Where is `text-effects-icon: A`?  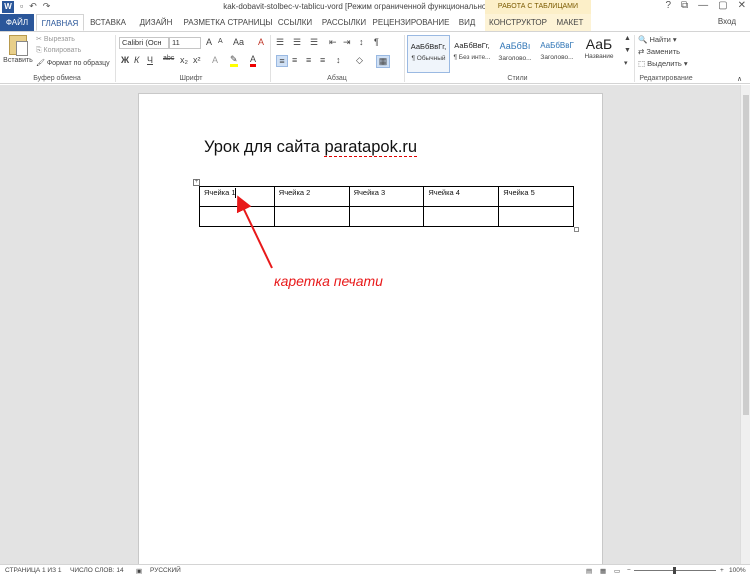 text-effects-icon: A is located at coordinates (215, 60).